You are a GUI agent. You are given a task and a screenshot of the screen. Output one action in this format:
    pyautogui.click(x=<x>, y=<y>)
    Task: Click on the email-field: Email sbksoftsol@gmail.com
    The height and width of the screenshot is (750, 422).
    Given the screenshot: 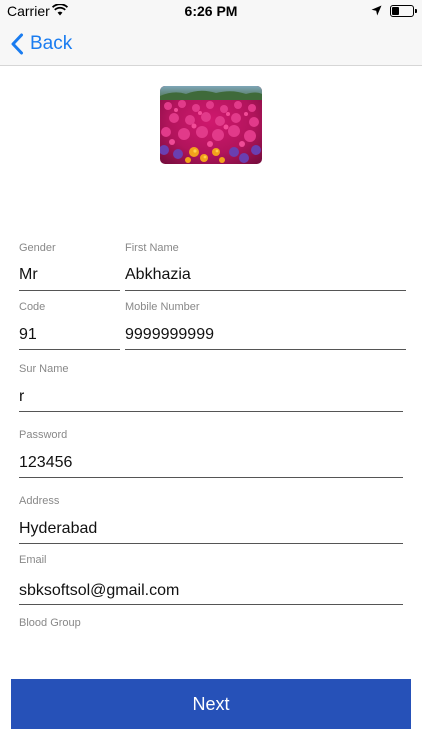 What is the action you would take?
    pyautogui.click(x=211, y=580)
    